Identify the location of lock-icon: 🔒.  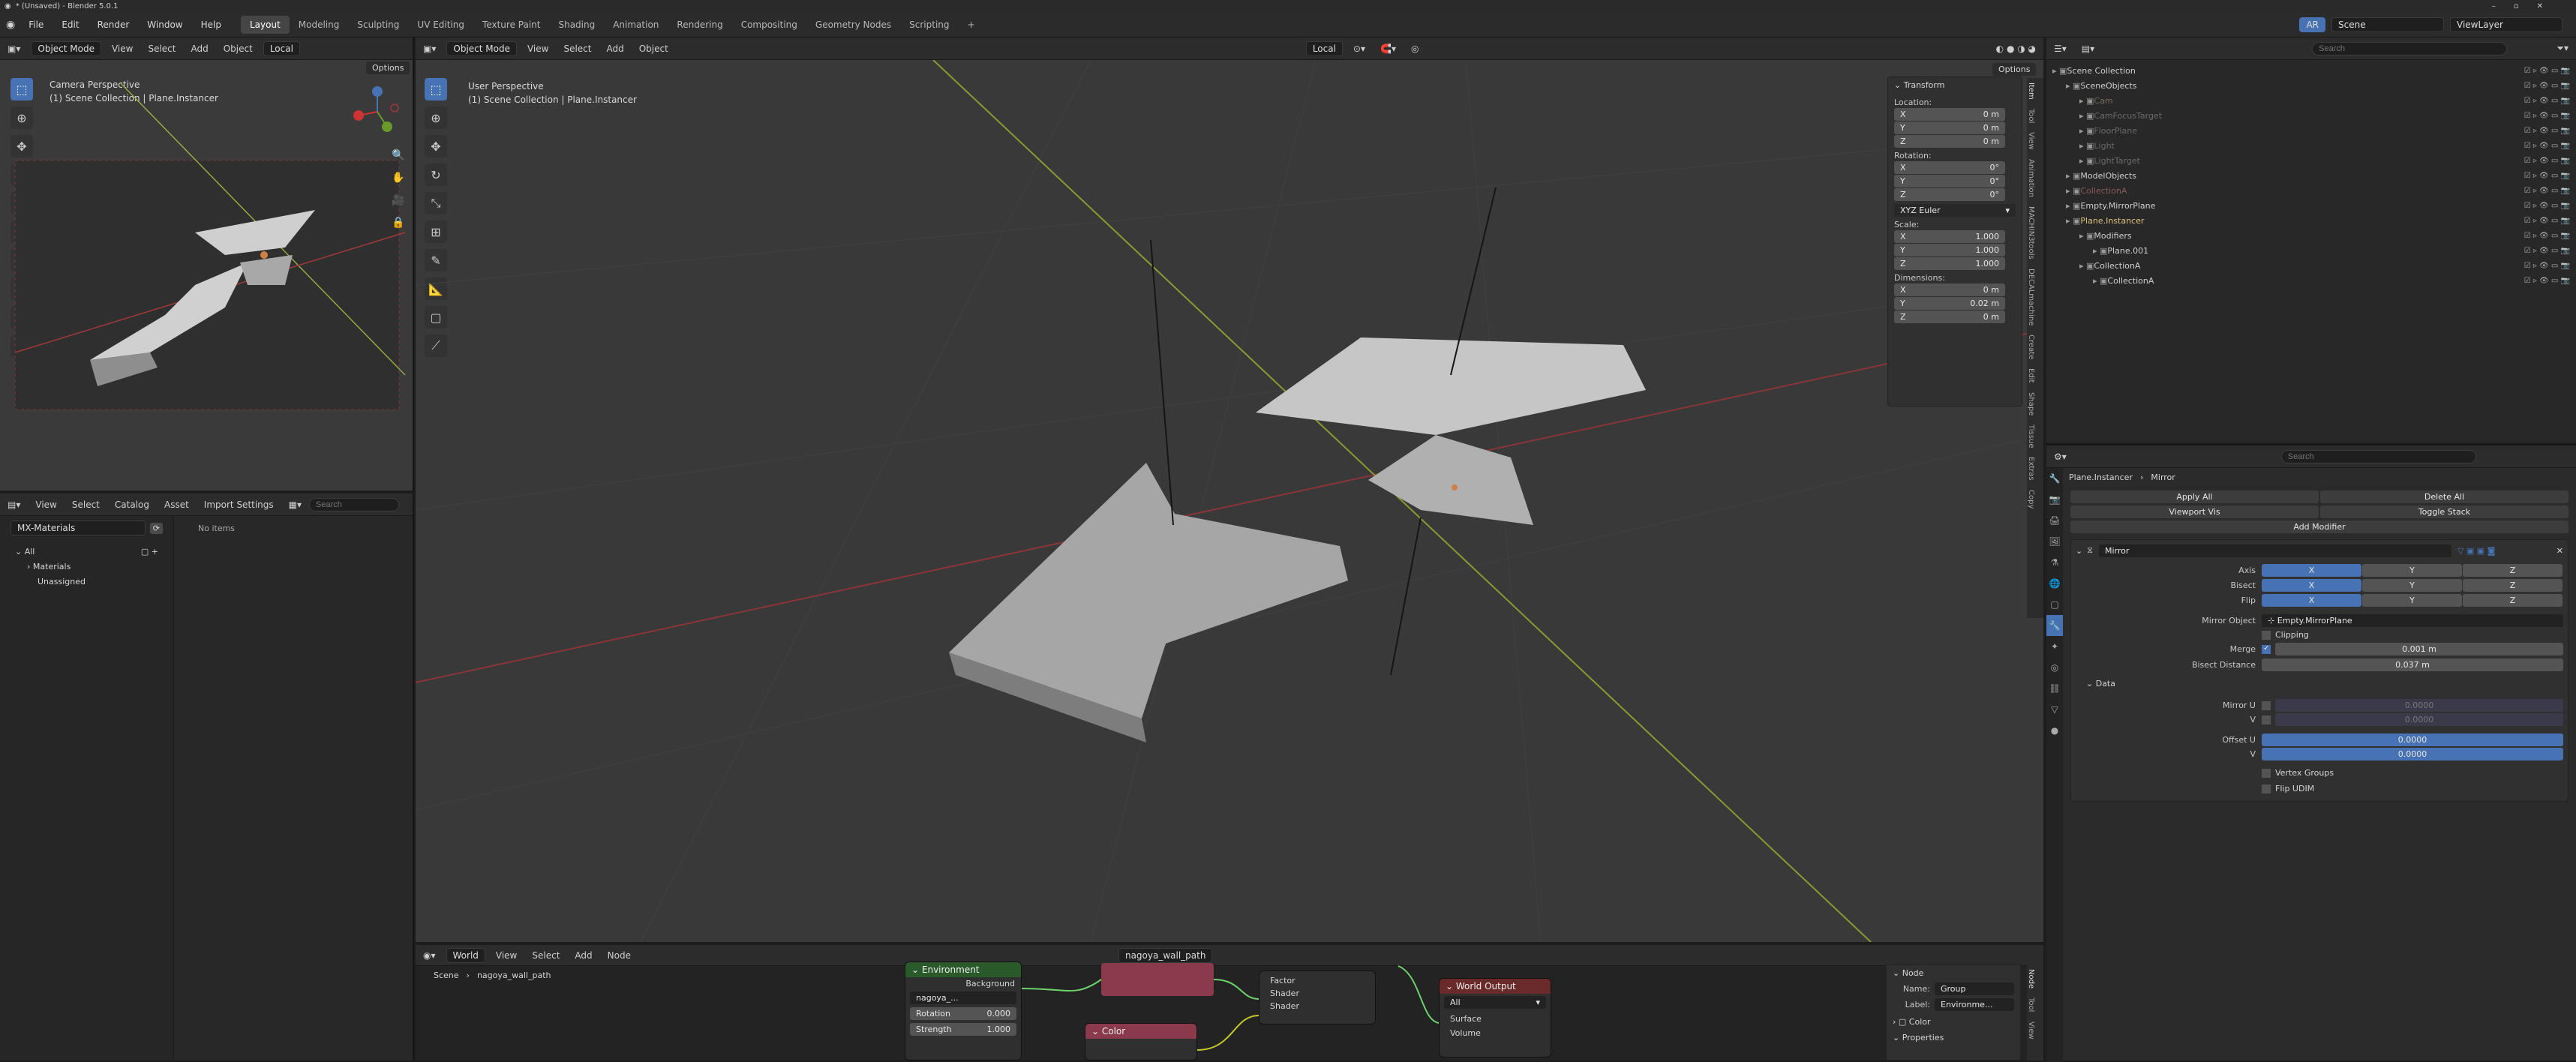
(398, 223).